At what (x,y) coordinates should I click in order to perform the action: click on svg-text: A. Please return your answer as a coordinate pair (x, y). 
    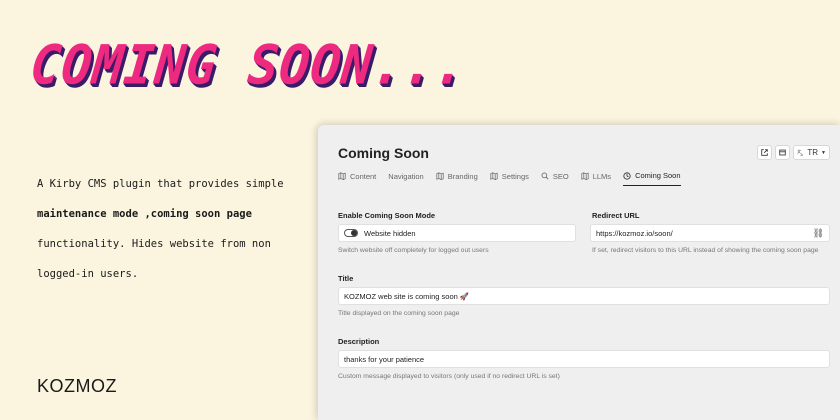
    Looking at the image, I should click on (802, 154).